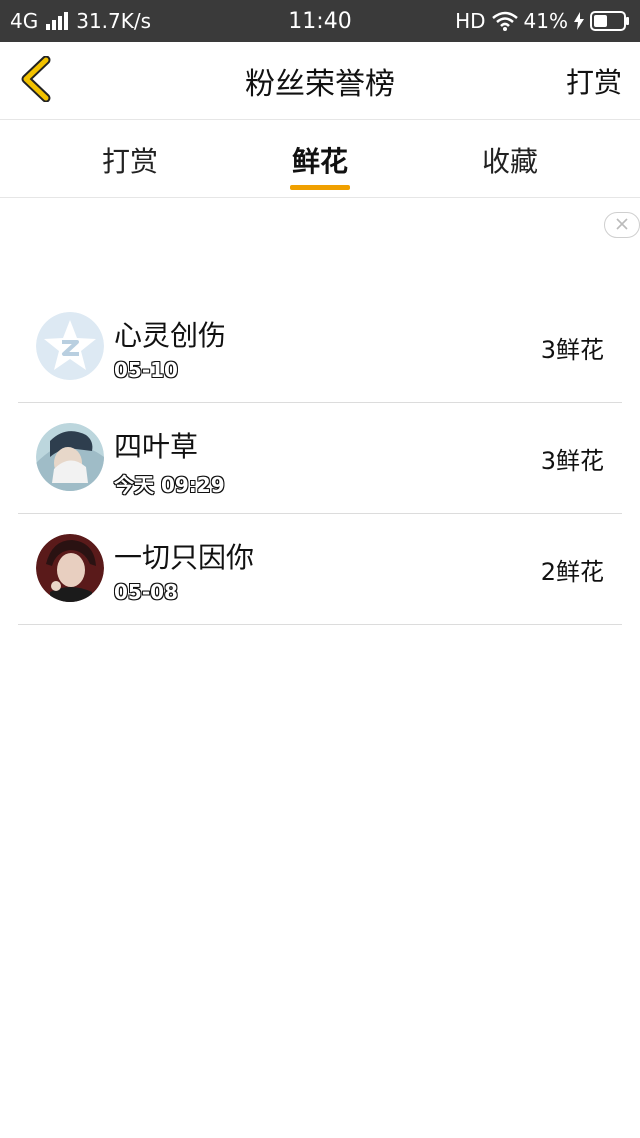 The image size is (640, 1138). I want to click on wifi-icon, so click(504, 21).